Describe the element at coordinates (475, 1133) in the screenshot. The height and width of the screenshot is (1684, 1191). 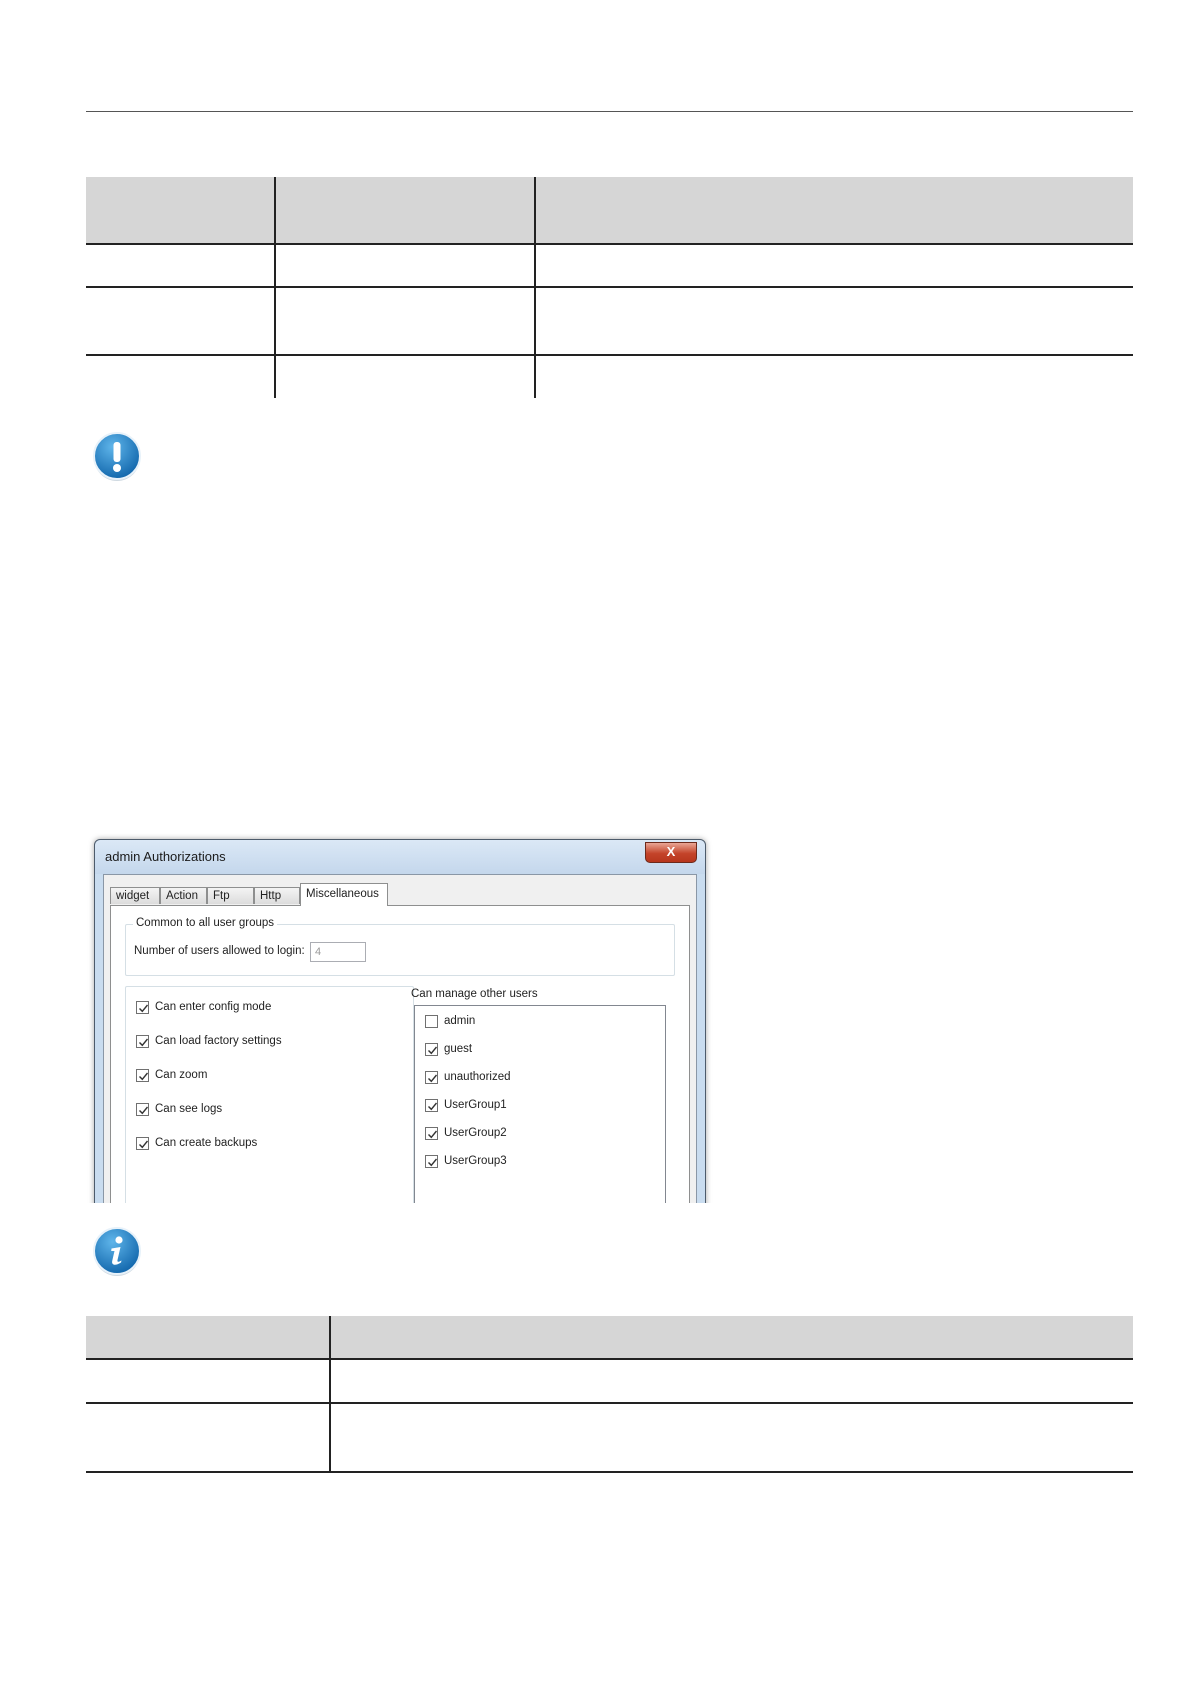
I see `checkbox-label: UserGroup2` at that location.